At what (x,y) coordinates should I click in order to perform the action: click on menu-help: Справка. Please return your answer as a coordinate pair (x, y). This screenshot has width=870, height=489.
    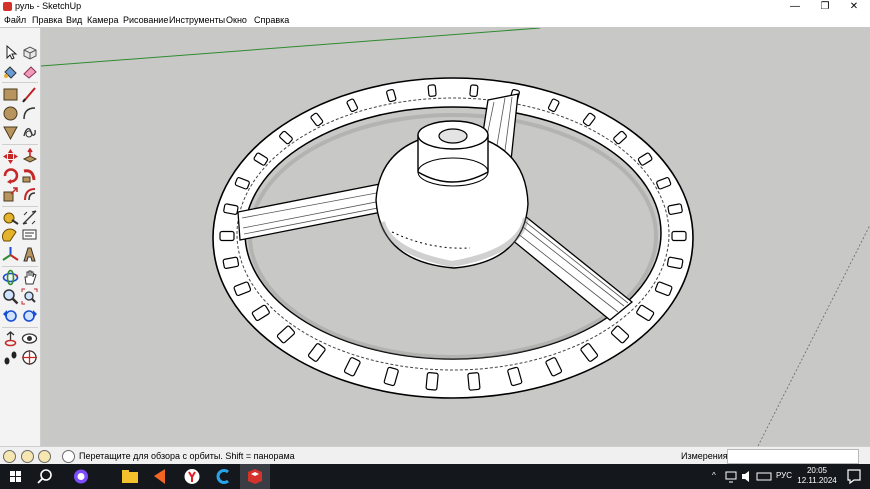
    Looking at the image, I should click on (271, 20).